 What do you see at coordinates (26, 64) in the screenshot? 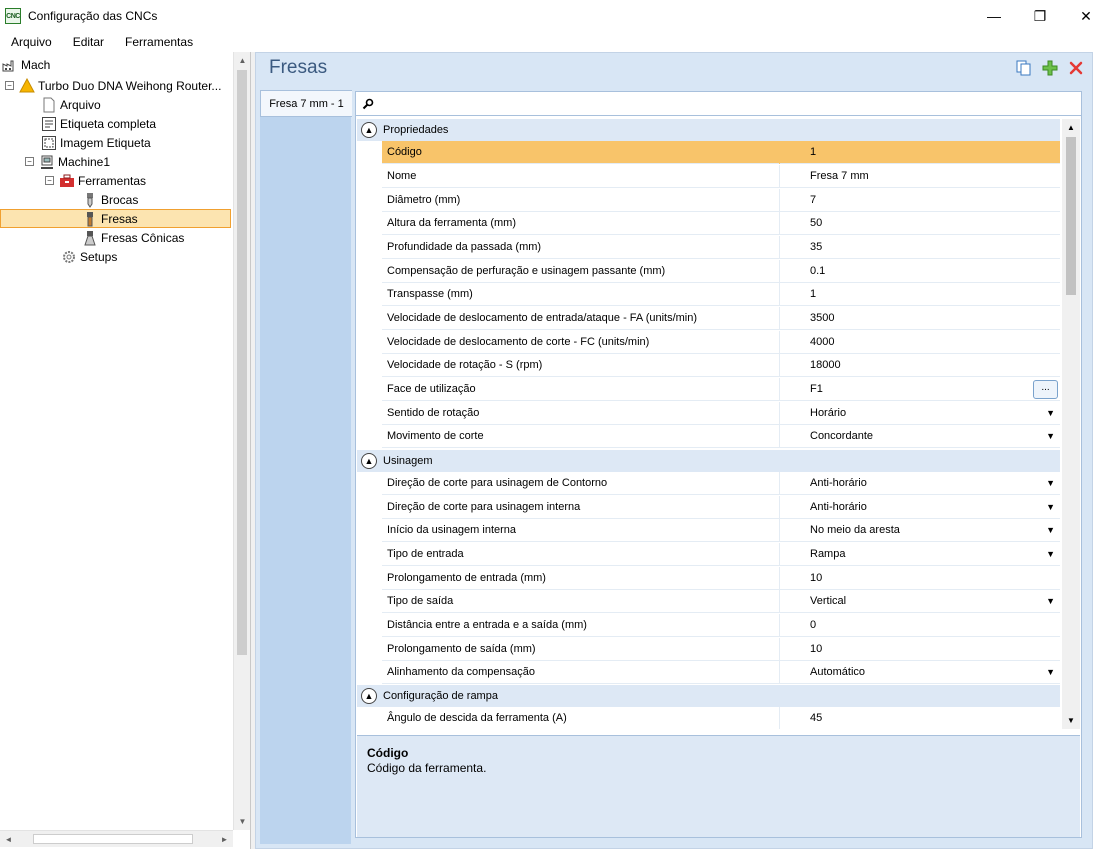
I see `tree-item-mach: Mach` at bounding box center [26, 64].